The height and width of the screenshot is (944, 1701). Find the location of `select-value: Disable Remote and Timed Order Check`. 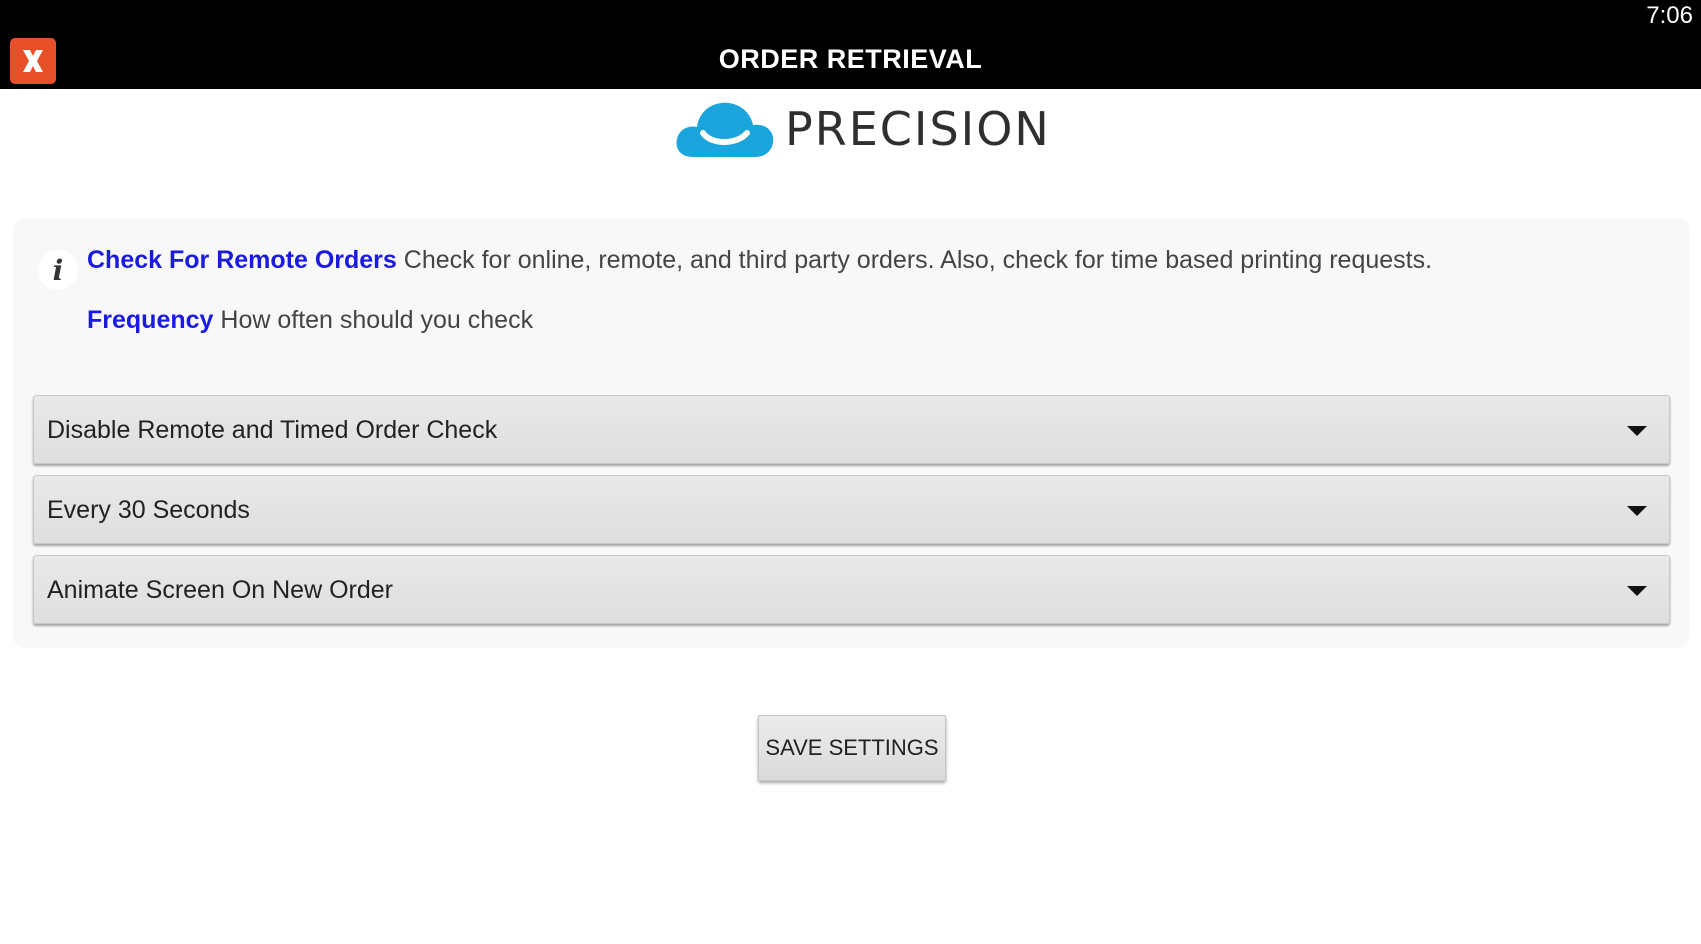

select-value: Disable Remote and Timed Order Check is located at coordinates (272, 430).